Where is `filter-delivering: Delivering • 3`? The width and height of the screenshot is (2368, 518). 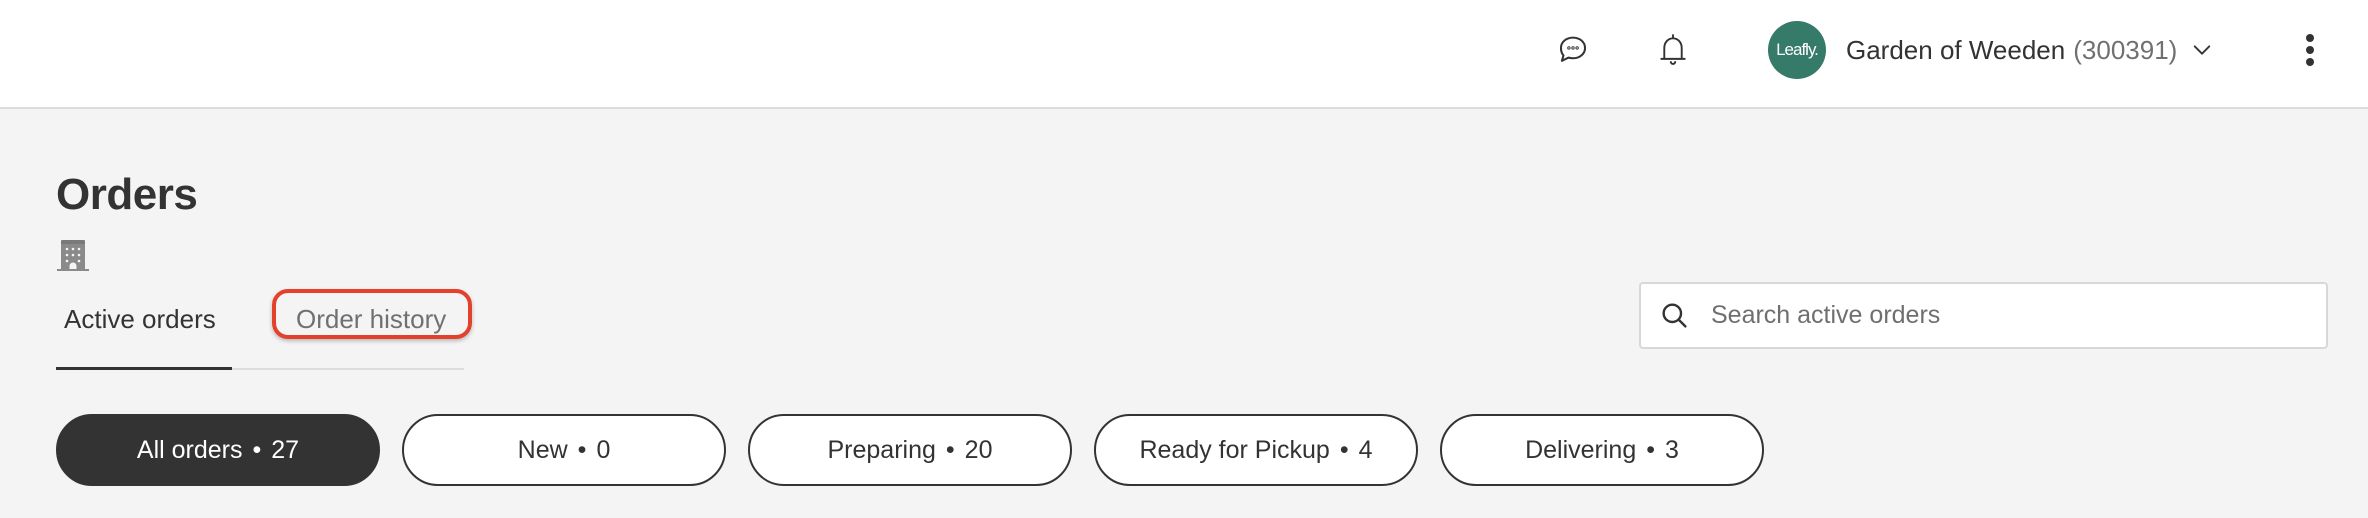 filter-delivering: Delivering • 3 is located at coordinates (1602, 450).